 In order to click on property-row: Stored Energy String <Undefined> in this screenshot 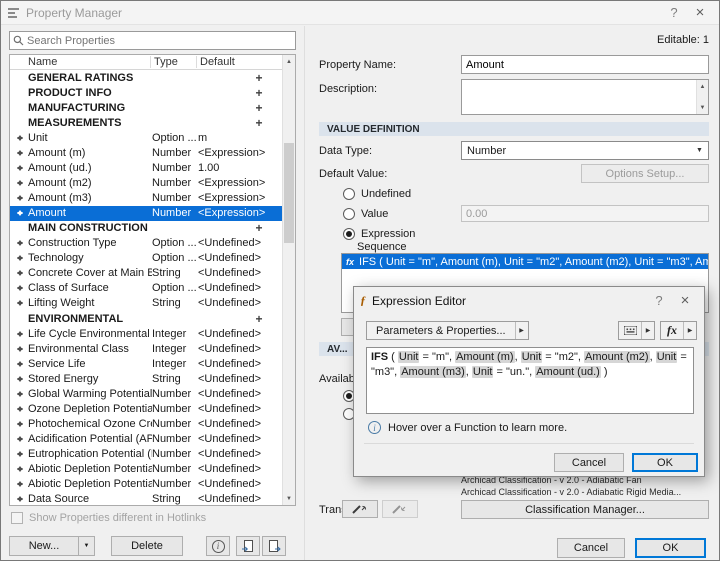, I will do `click(146, 378)`.